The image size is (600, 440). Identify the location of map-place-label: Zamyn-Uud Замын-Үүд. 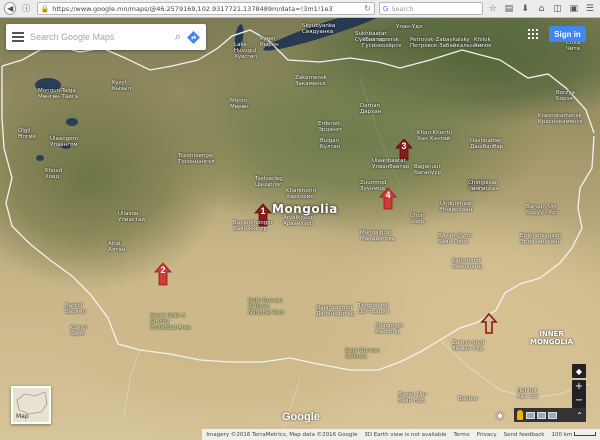
(468, 346).